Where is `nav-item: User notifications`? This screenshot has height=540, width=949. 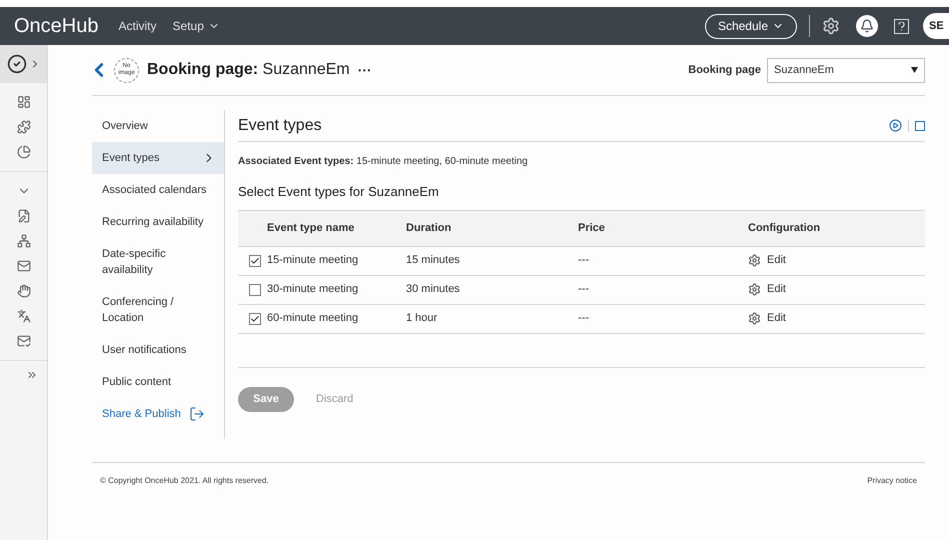
nav-item: User notifications is located at coordinates (158, 350).